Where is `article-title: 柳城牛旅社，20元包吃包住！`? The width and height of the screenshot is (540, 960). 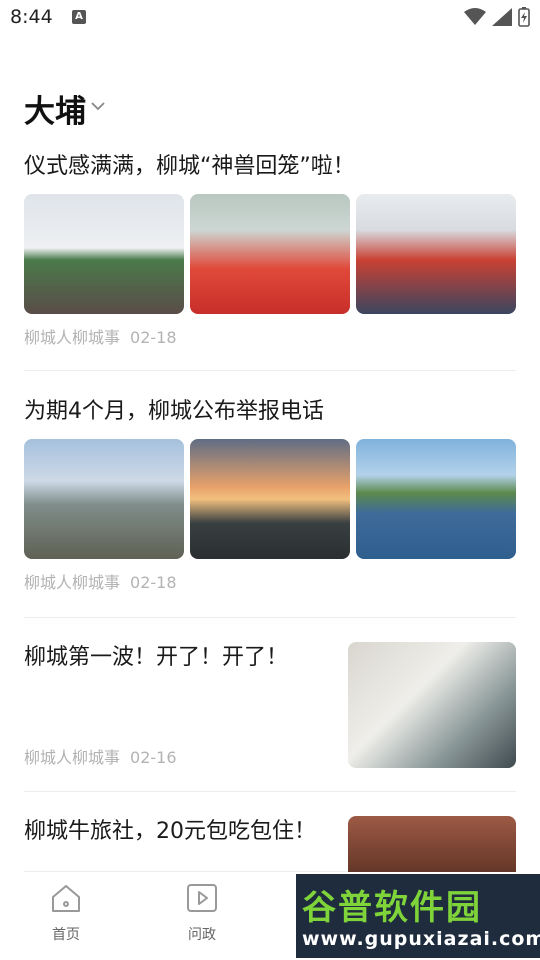
article-title: 柳城牛旅社，20元包吃包住！ is located at coordinates (170, 831).